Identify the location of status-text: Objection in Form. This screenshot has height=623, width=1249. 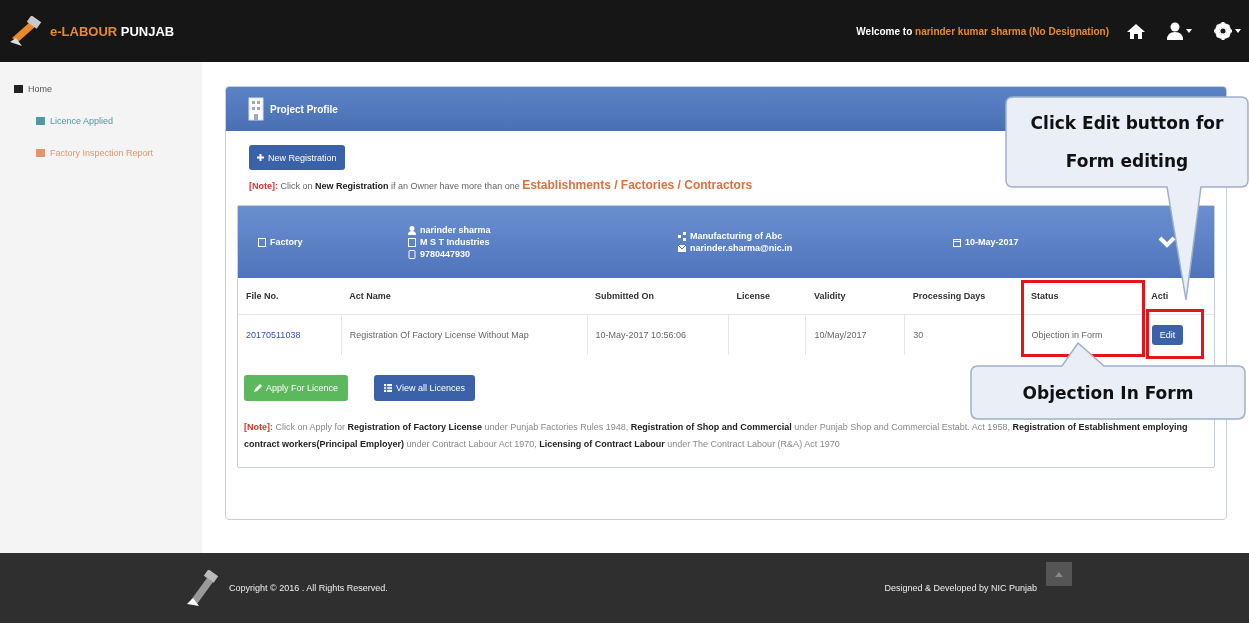
(1067, 335).